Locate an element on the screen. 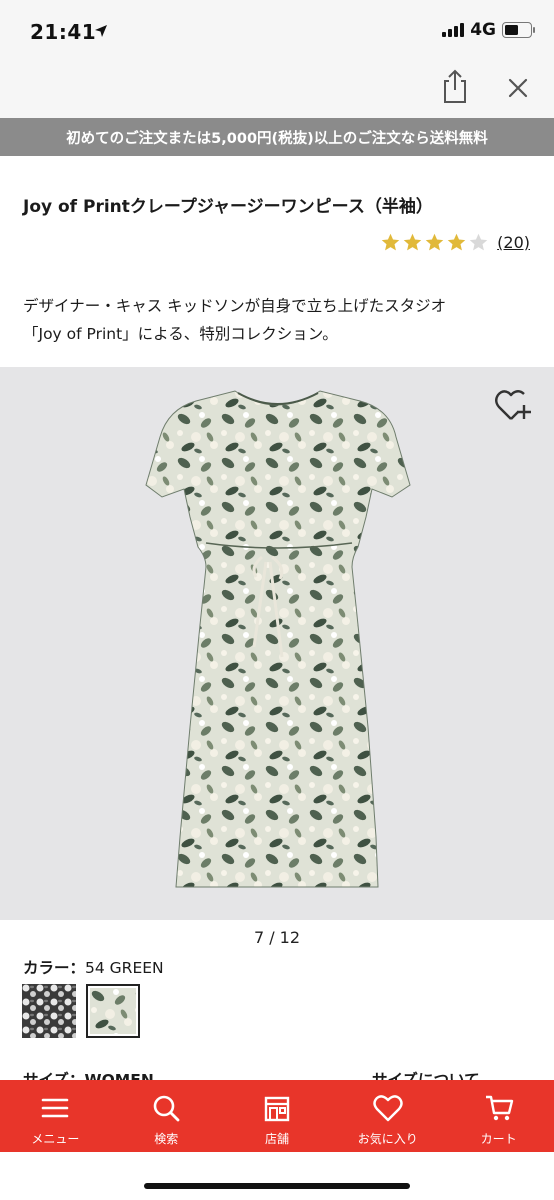 This screenshot has width=554, height=1200. selected-color: 54 GREEN is located at coordinates (124, 968).